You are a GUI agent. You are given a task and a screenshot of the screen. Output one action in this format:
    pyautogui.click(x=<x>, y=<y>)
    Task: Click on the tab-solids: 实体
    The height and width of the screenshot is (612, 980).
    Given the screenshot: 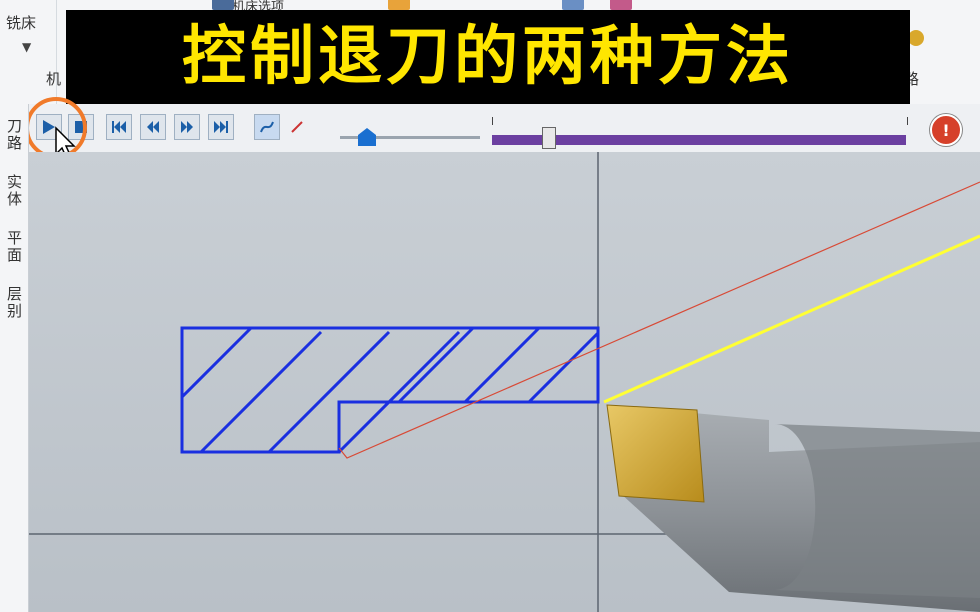 What is the action you would take?
    pyautogui.click(x=14, y=191)
    